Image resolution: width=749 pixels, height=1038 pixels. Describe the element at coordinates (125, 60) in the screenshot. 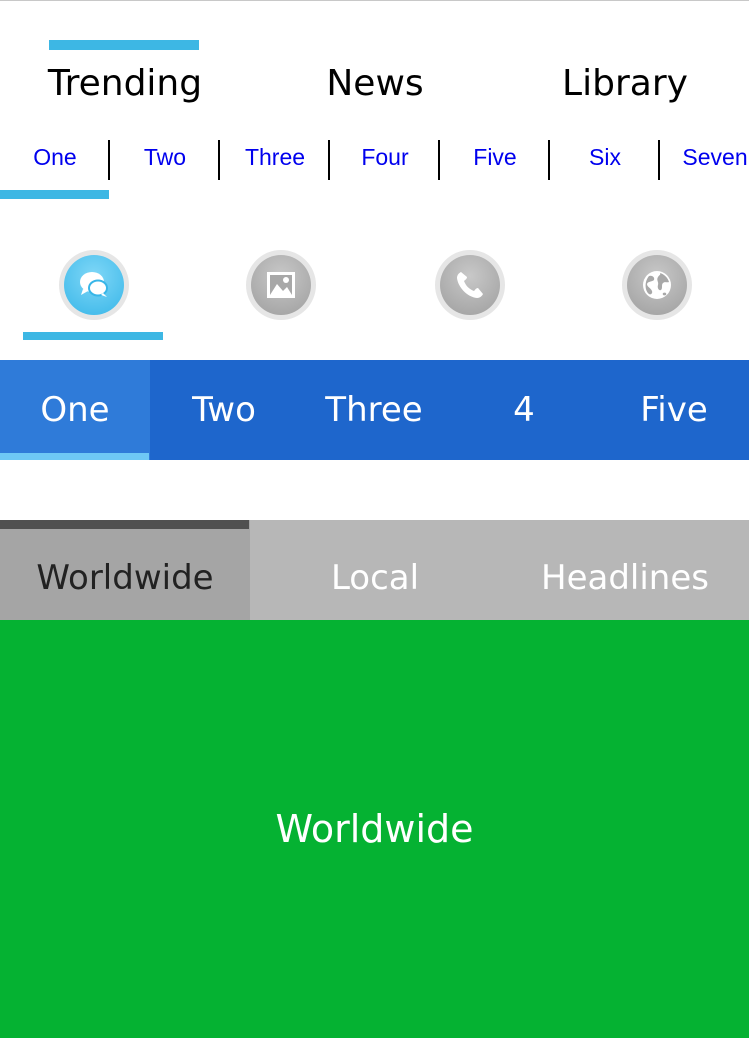

I see `tab-trending: Trending` at that location.